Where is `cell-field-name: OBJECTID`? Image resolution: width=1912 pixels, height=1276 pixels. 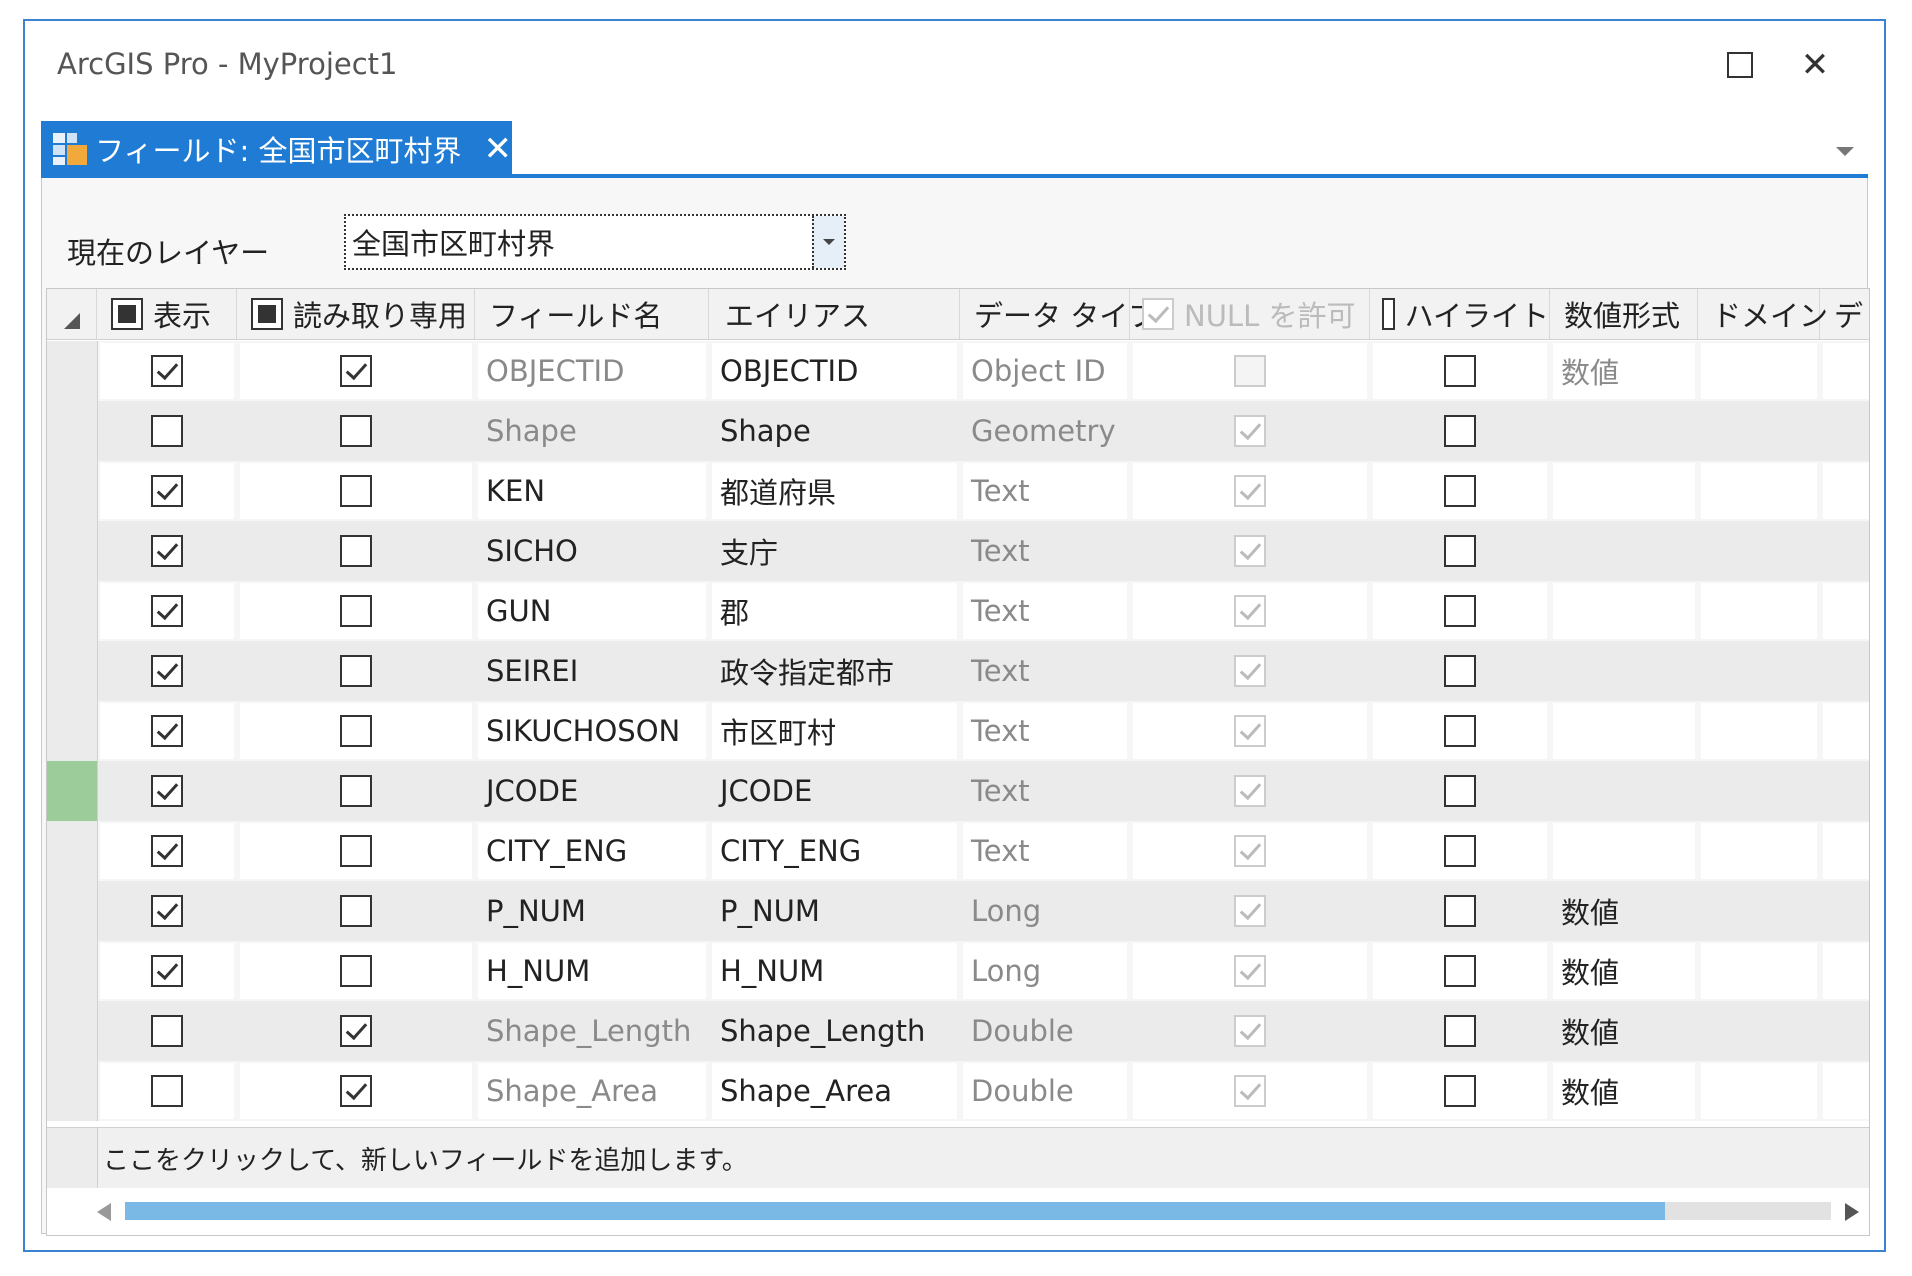 cell-field-name: OBJECTID is located at coordinates (592, 371).